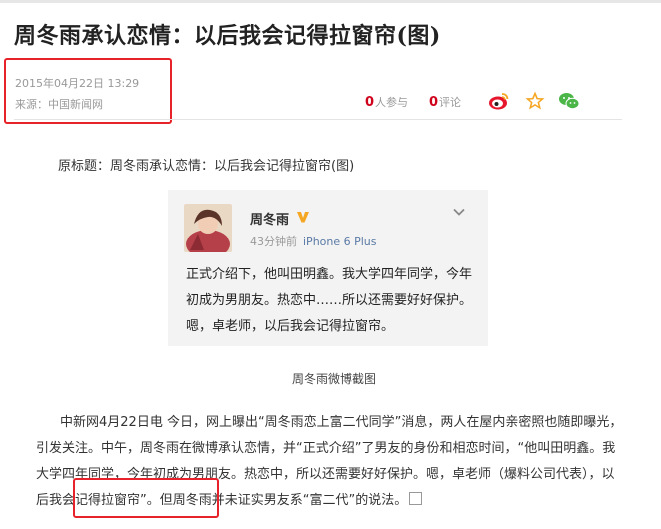  I want to click on comments-count: 0评论, so click(445, 102).